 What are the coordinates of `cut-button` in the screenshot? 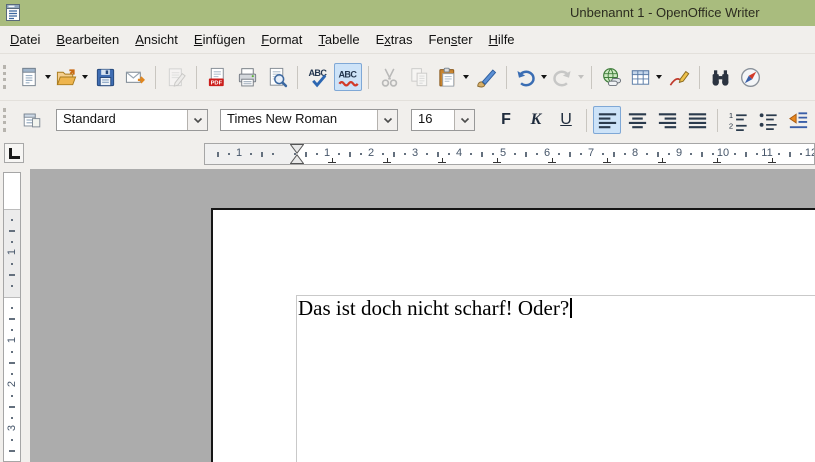 It's located at (389, 77).